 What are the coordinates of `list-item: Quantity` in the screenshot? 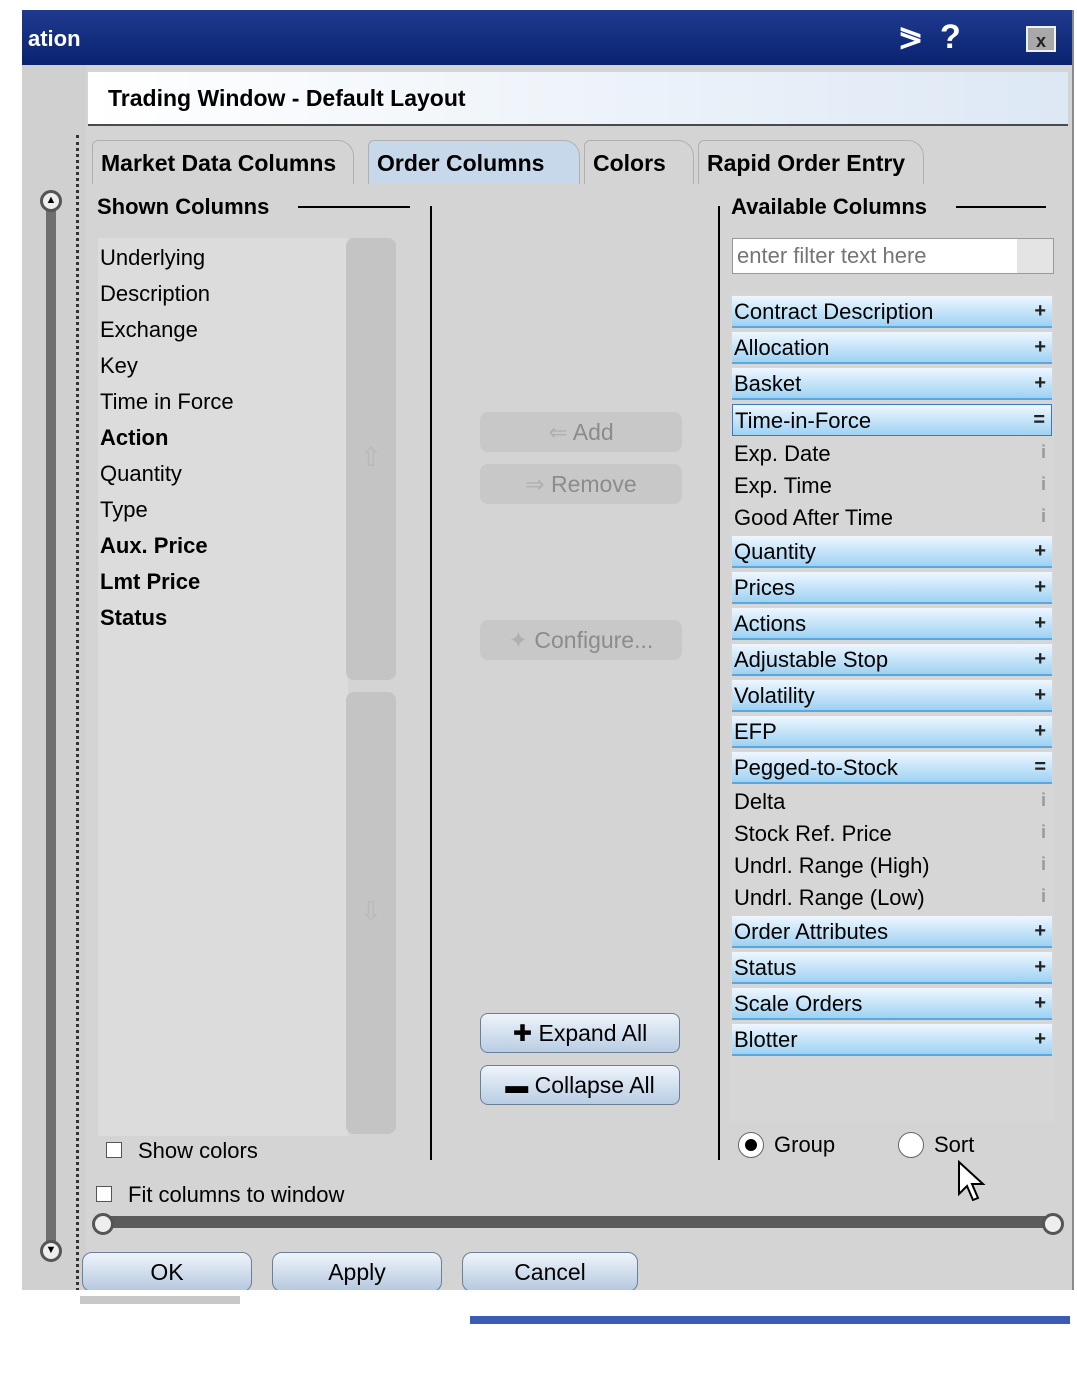 It's located at (141, 474).